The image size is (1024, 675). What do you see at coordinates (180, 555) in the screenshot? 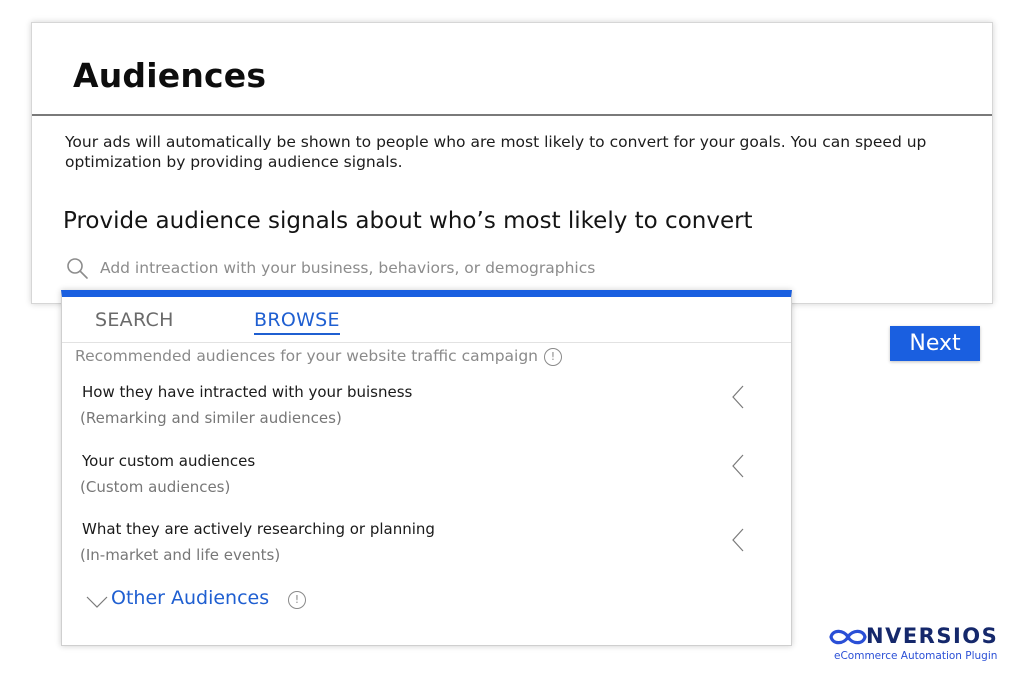
I see `audience-item-subtitle: (In-market and life events)` at bounding box center [180, 555].